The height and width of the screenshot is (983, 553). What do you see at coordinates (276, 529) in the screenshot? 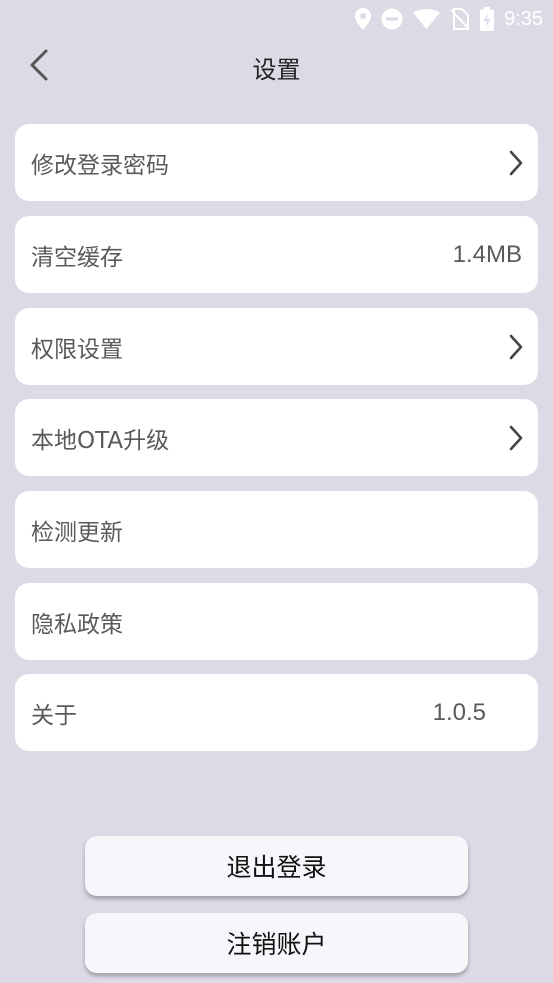
I see `settings-item-check-update: 检测更新` at bounding box center [276, 529].